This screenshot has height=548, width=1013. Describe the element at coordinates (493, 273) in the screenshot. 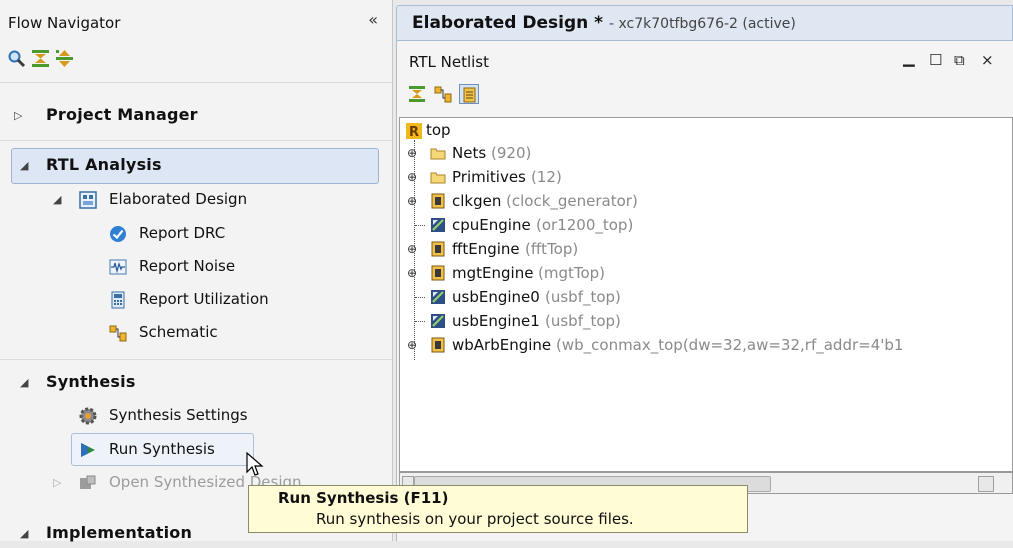

I see `tree-node-label: mgtEngine` at that location.